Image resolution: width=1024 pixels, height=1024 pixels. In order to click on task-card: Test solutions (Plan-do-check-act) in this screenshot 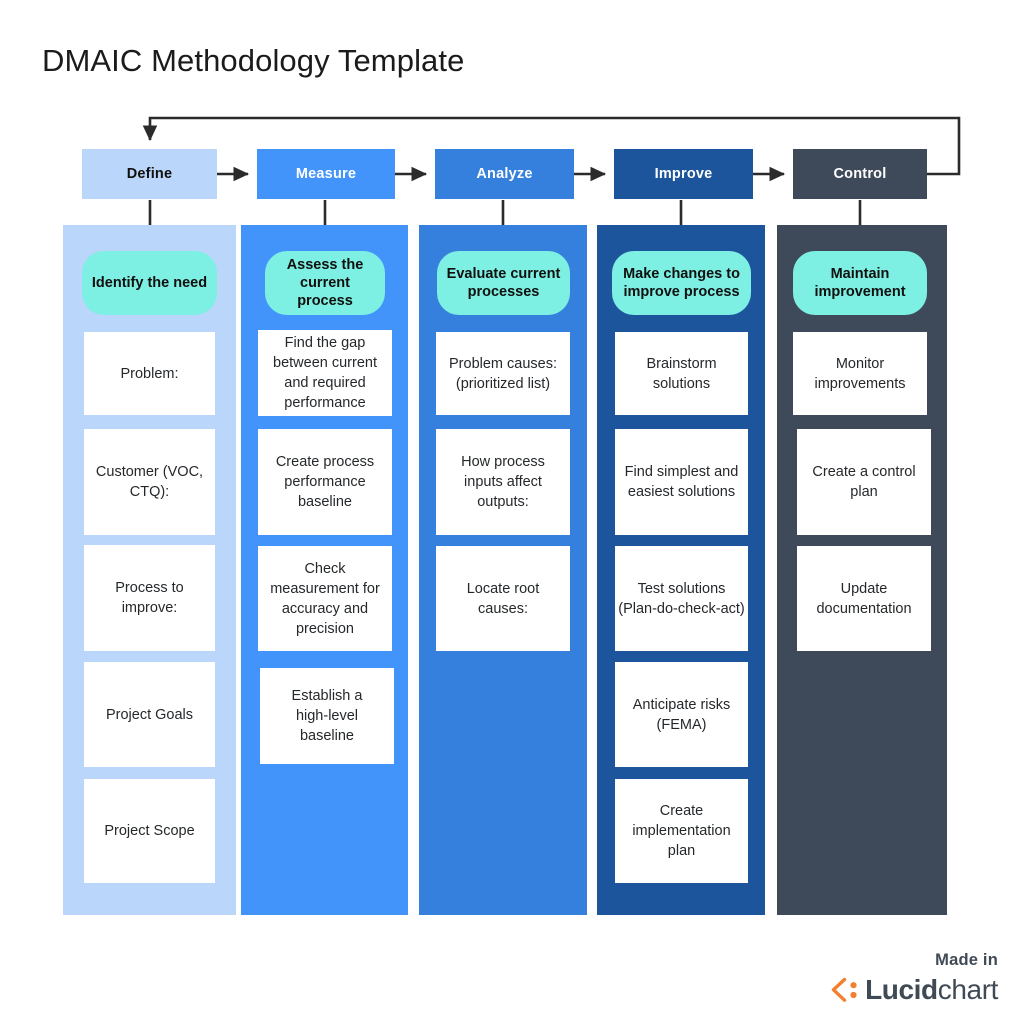, I will do `click(681, 598)`.